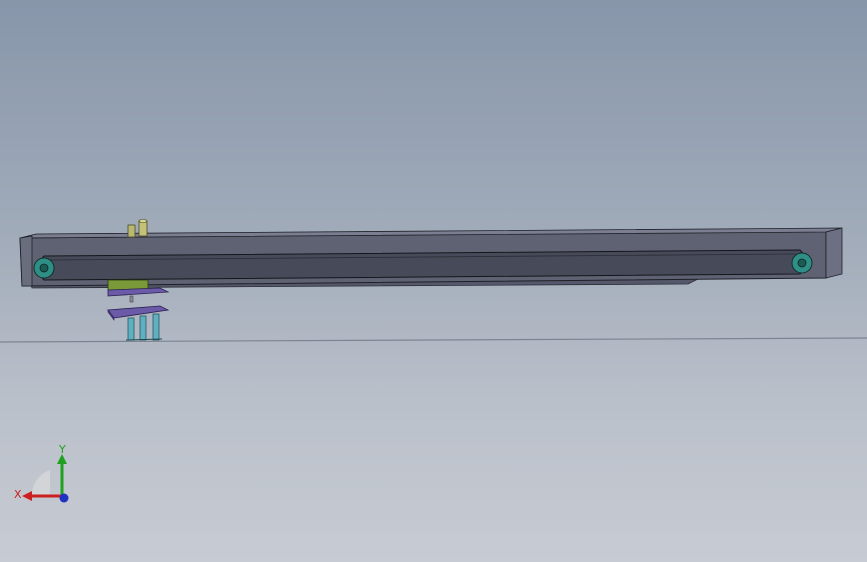 The height and width of the screenshot is (562, 867). What do you see at coordinates (18, 494) in the screenshot?
I see `x-axis-label: X` at bounding box center [18, 494].